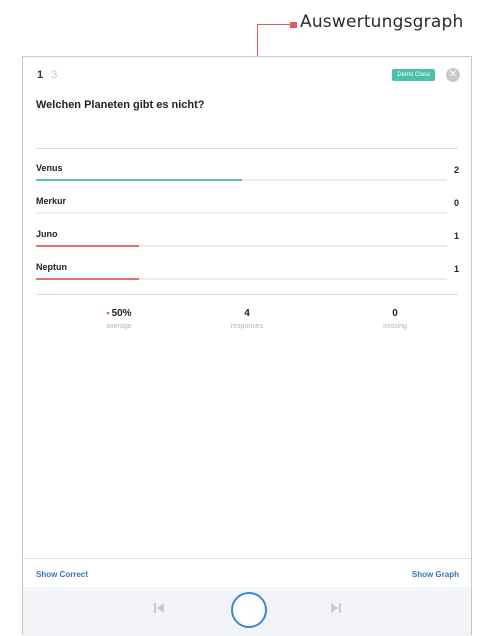 The image size is (488, 636). Describe the element at coordinates (62, 574) in the screenshot. I see `show-correct-button: Show Correct` at that location.